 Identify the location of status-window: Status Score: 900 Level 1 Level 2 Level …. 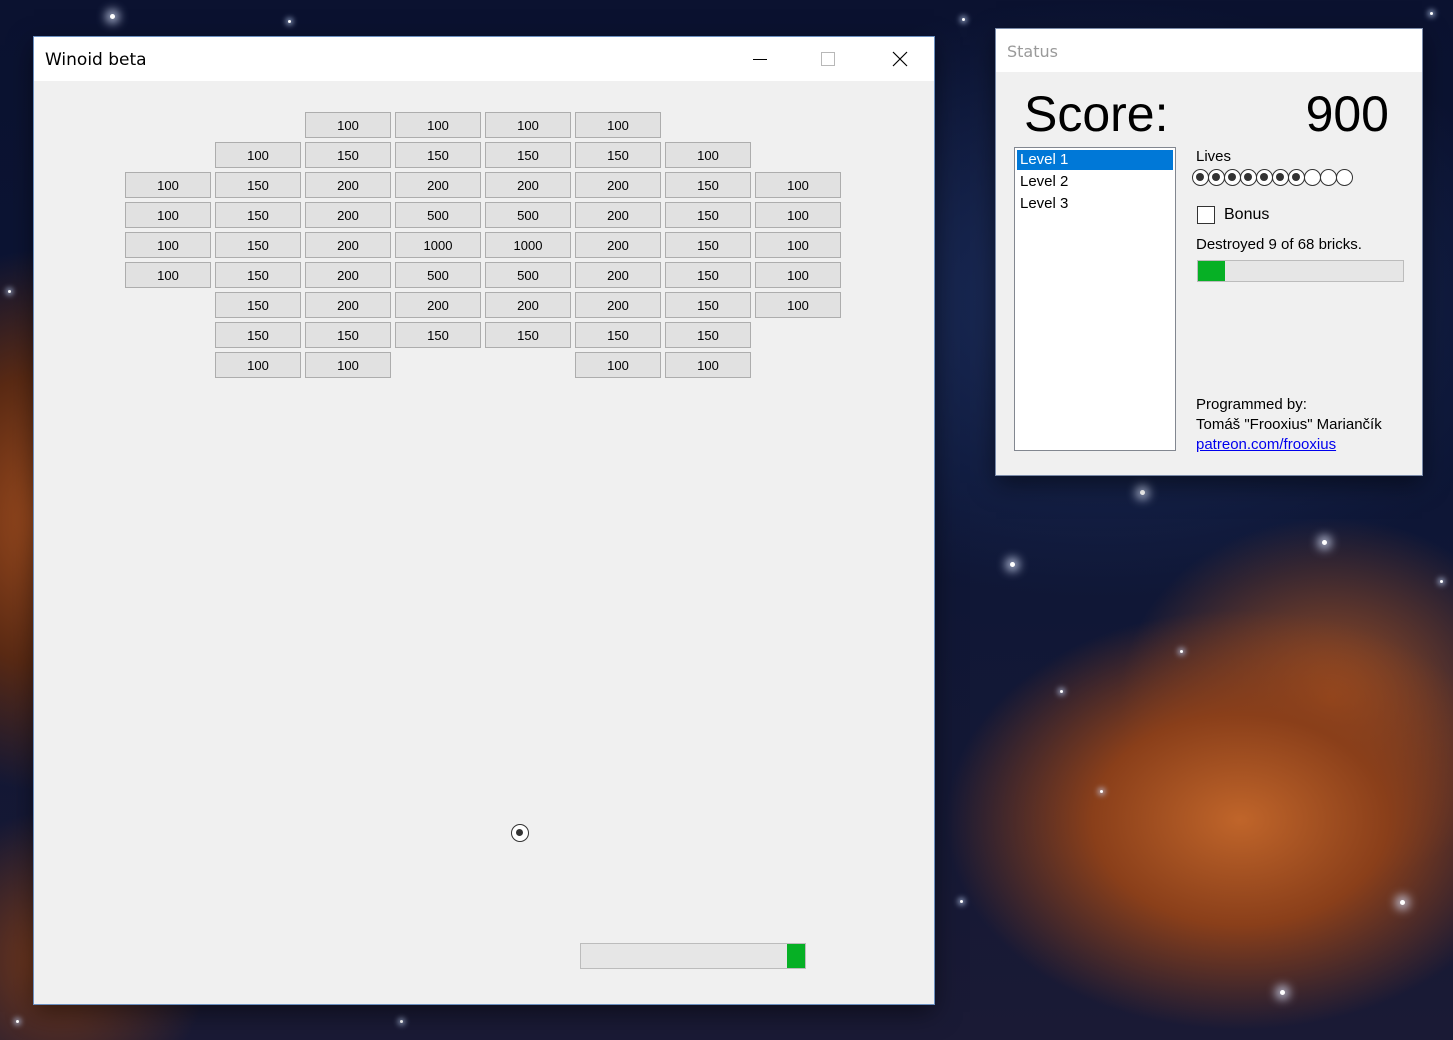
(1209, 252).